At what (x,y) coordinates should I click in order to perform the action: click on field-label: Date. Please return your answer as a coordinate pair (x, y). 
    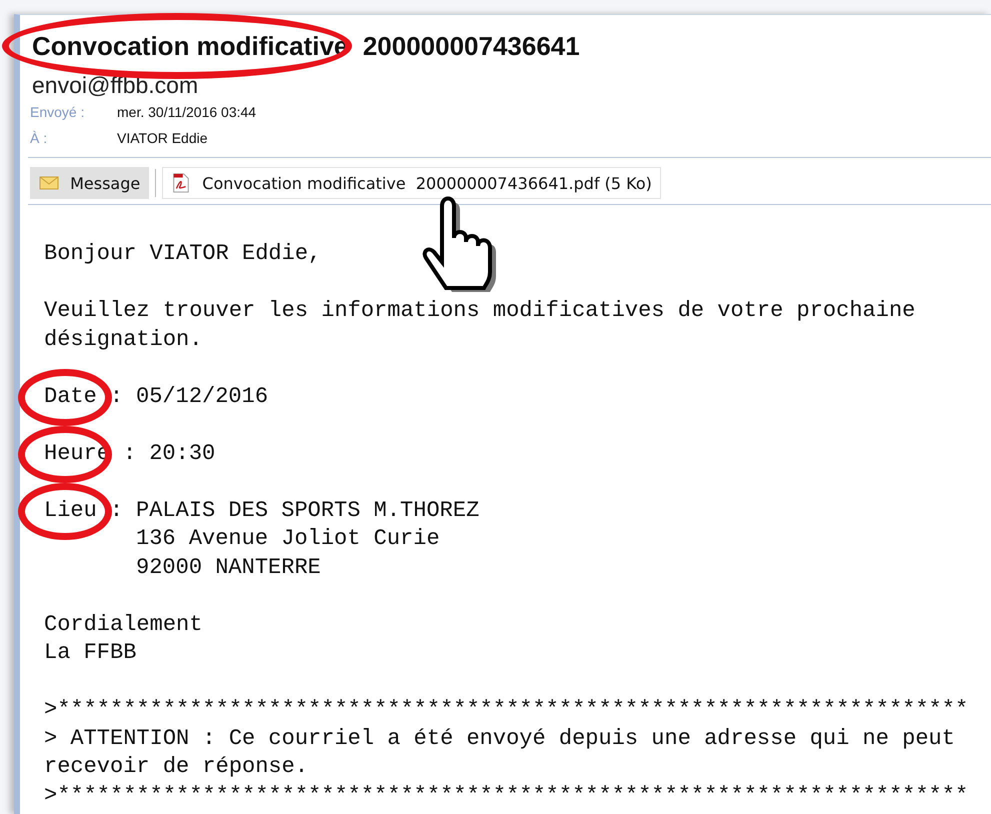
    Looking at the image, I should click on (70, 396).